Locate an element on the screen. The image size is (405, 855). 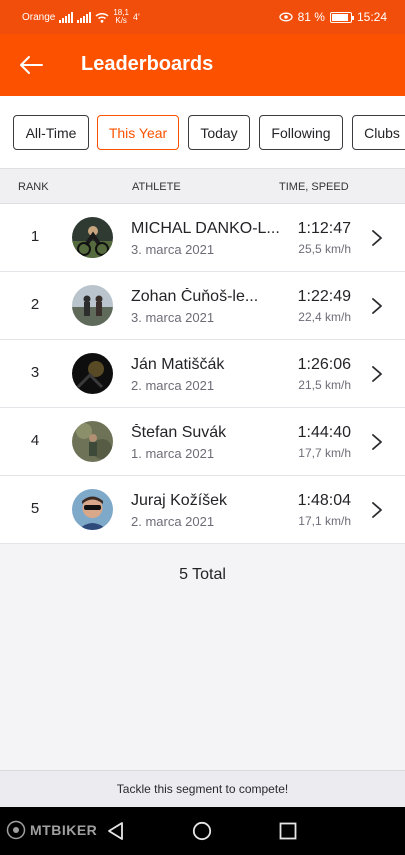
back-button is located at coordinates (31, 65).